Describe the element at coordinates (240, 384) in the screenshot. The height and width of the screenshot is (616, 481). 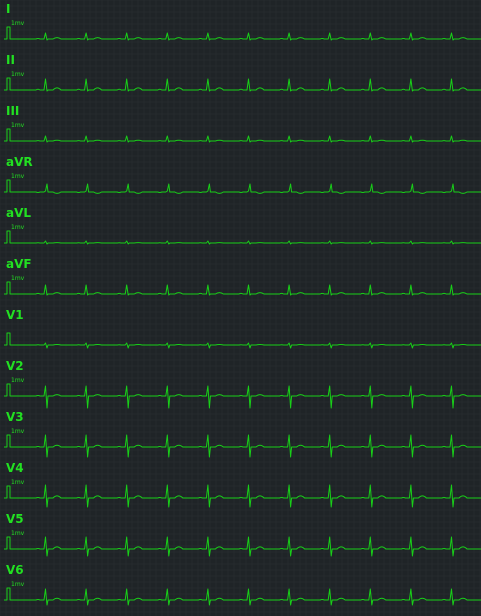
I see `lead-row-V2: V2 1mv` at that location.